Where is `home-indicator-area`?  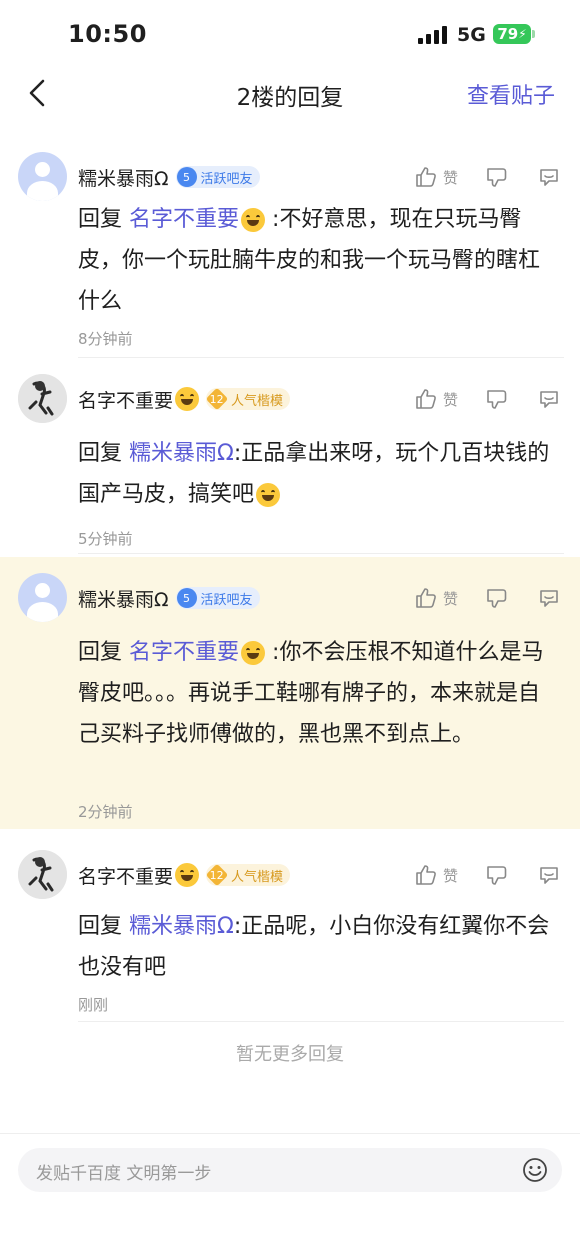 home-indicator-area is located at coordinates (290, 1244).